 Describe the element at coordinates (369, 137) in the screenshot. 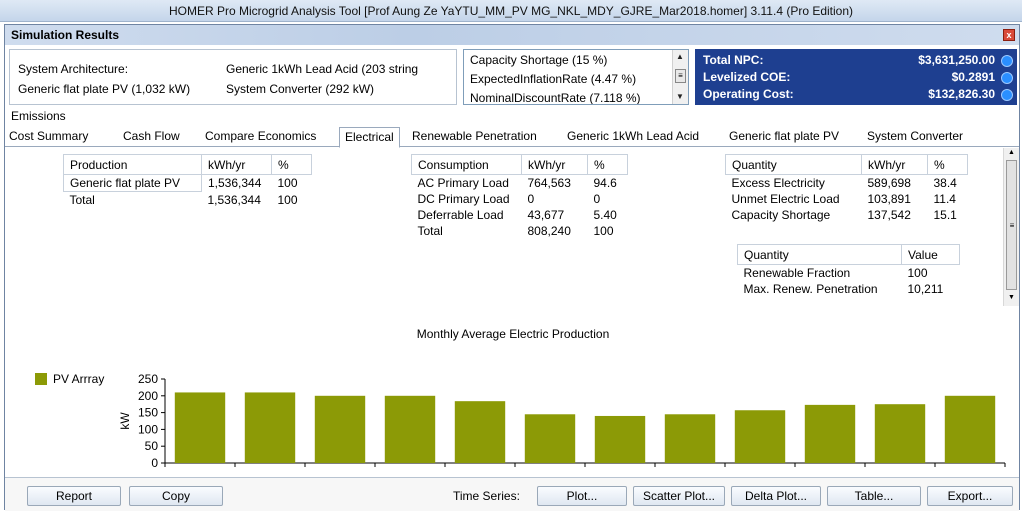

I see `tab-electrical: Electrical` at that location.